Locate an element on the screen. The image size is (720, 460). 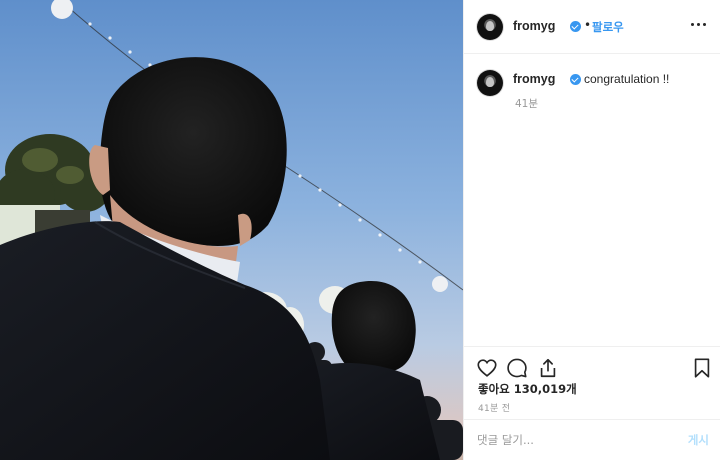
comment-composer: 게시 is located at coordinates (592, 439).